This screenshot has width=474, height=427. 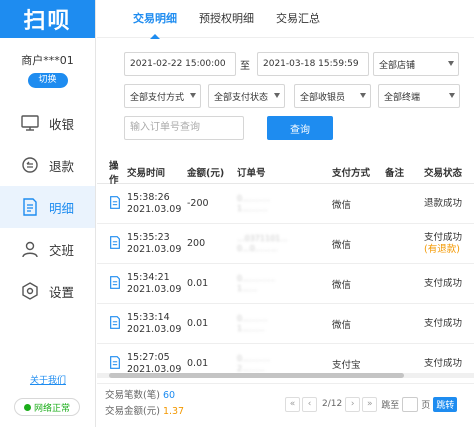 What do you see at coordinates (313, 64) in the screenshot?
I see `end-time-field: 2021-03-18 15:59:59` at bounding box center [313, 64].